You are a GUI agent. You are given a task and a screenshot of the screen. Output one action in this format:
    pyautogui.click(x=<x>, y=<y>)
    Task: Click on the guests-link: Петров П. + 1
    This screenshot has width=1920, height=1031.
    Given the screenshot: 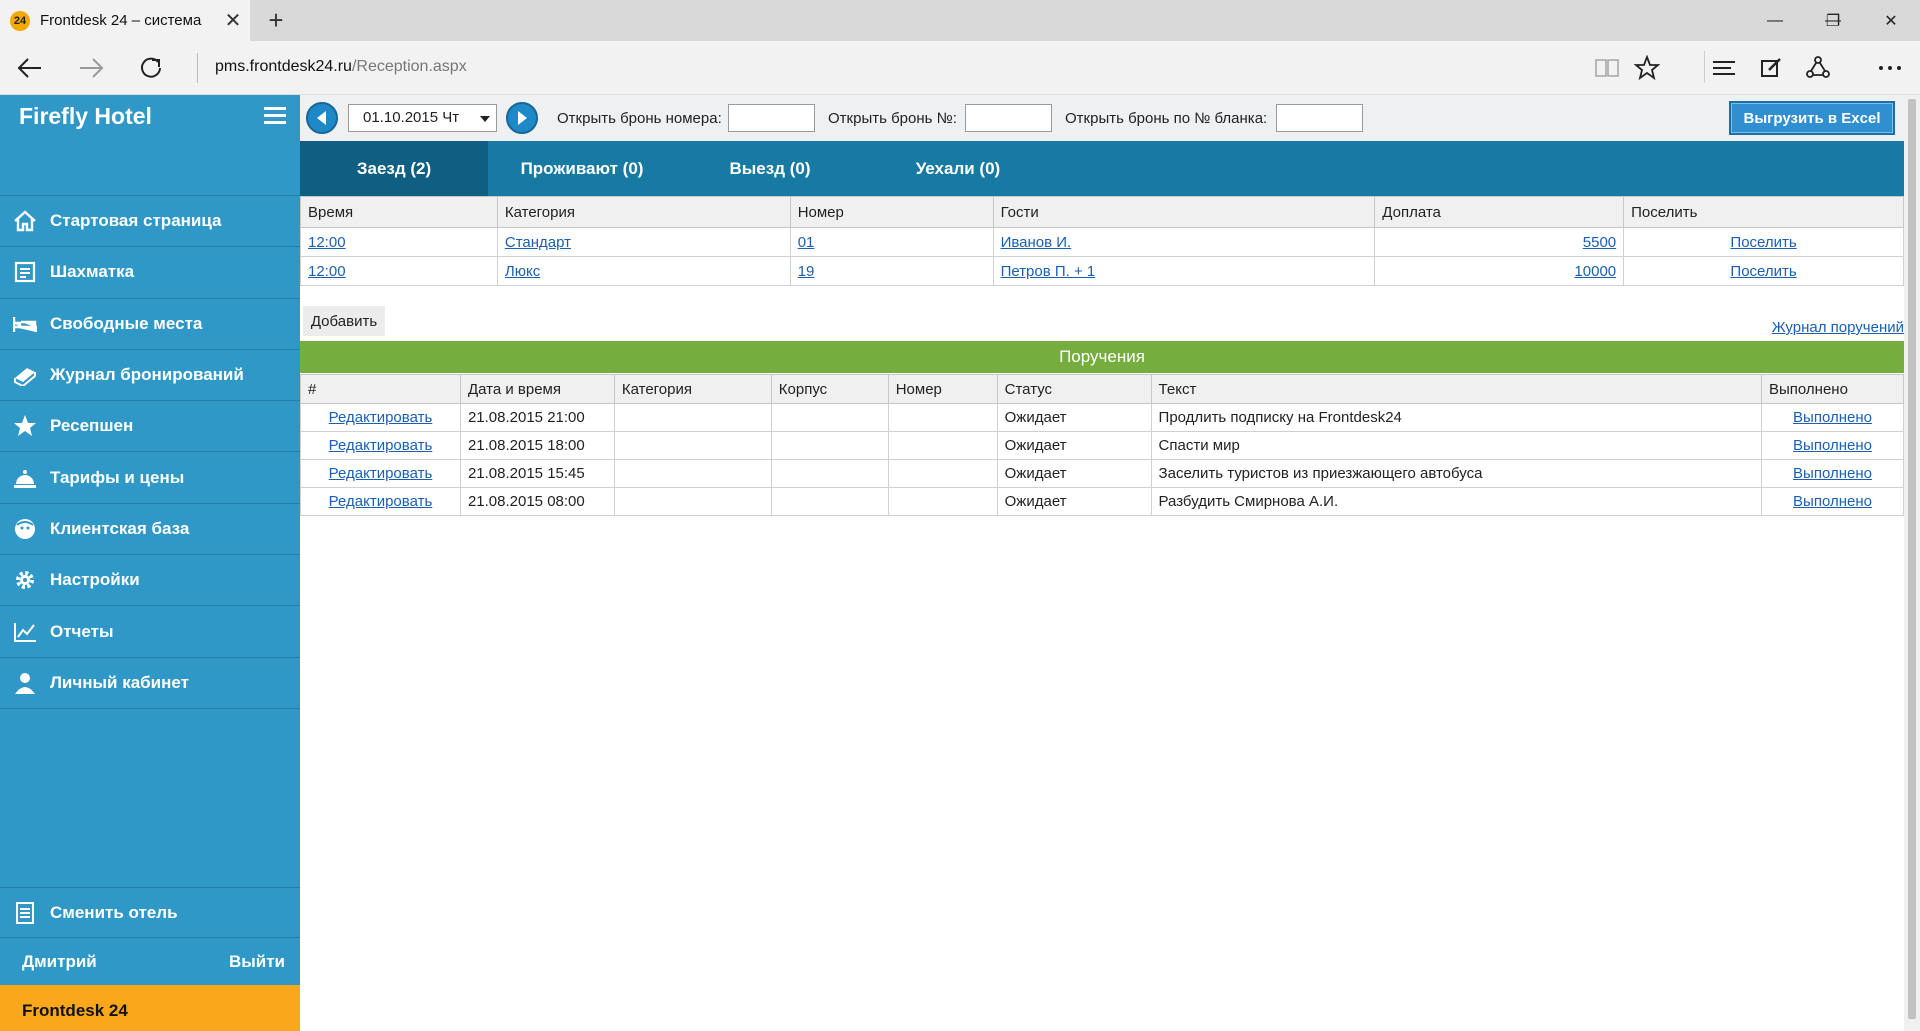 What is the action you would take?
    pyautogui.click(x=1048, y=271)
    